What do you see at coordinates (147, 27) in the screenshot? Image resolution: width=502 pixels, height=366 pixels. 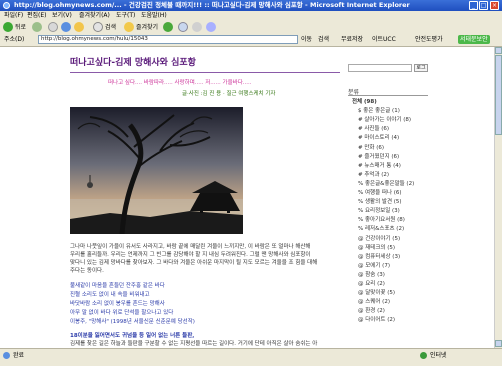 I see `favorites-label: 즐겨찾기` at bounding box center [147, 27].